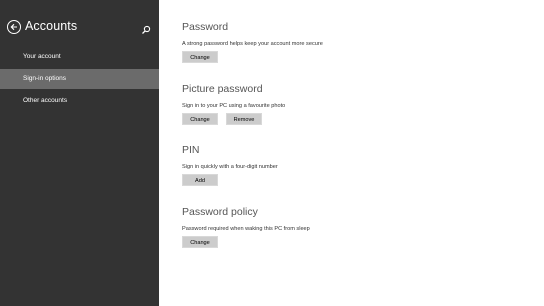  What do you see at coordinates (146, 28) in the screenshot?
I see `search-icon` at bounding box center [146, 28].